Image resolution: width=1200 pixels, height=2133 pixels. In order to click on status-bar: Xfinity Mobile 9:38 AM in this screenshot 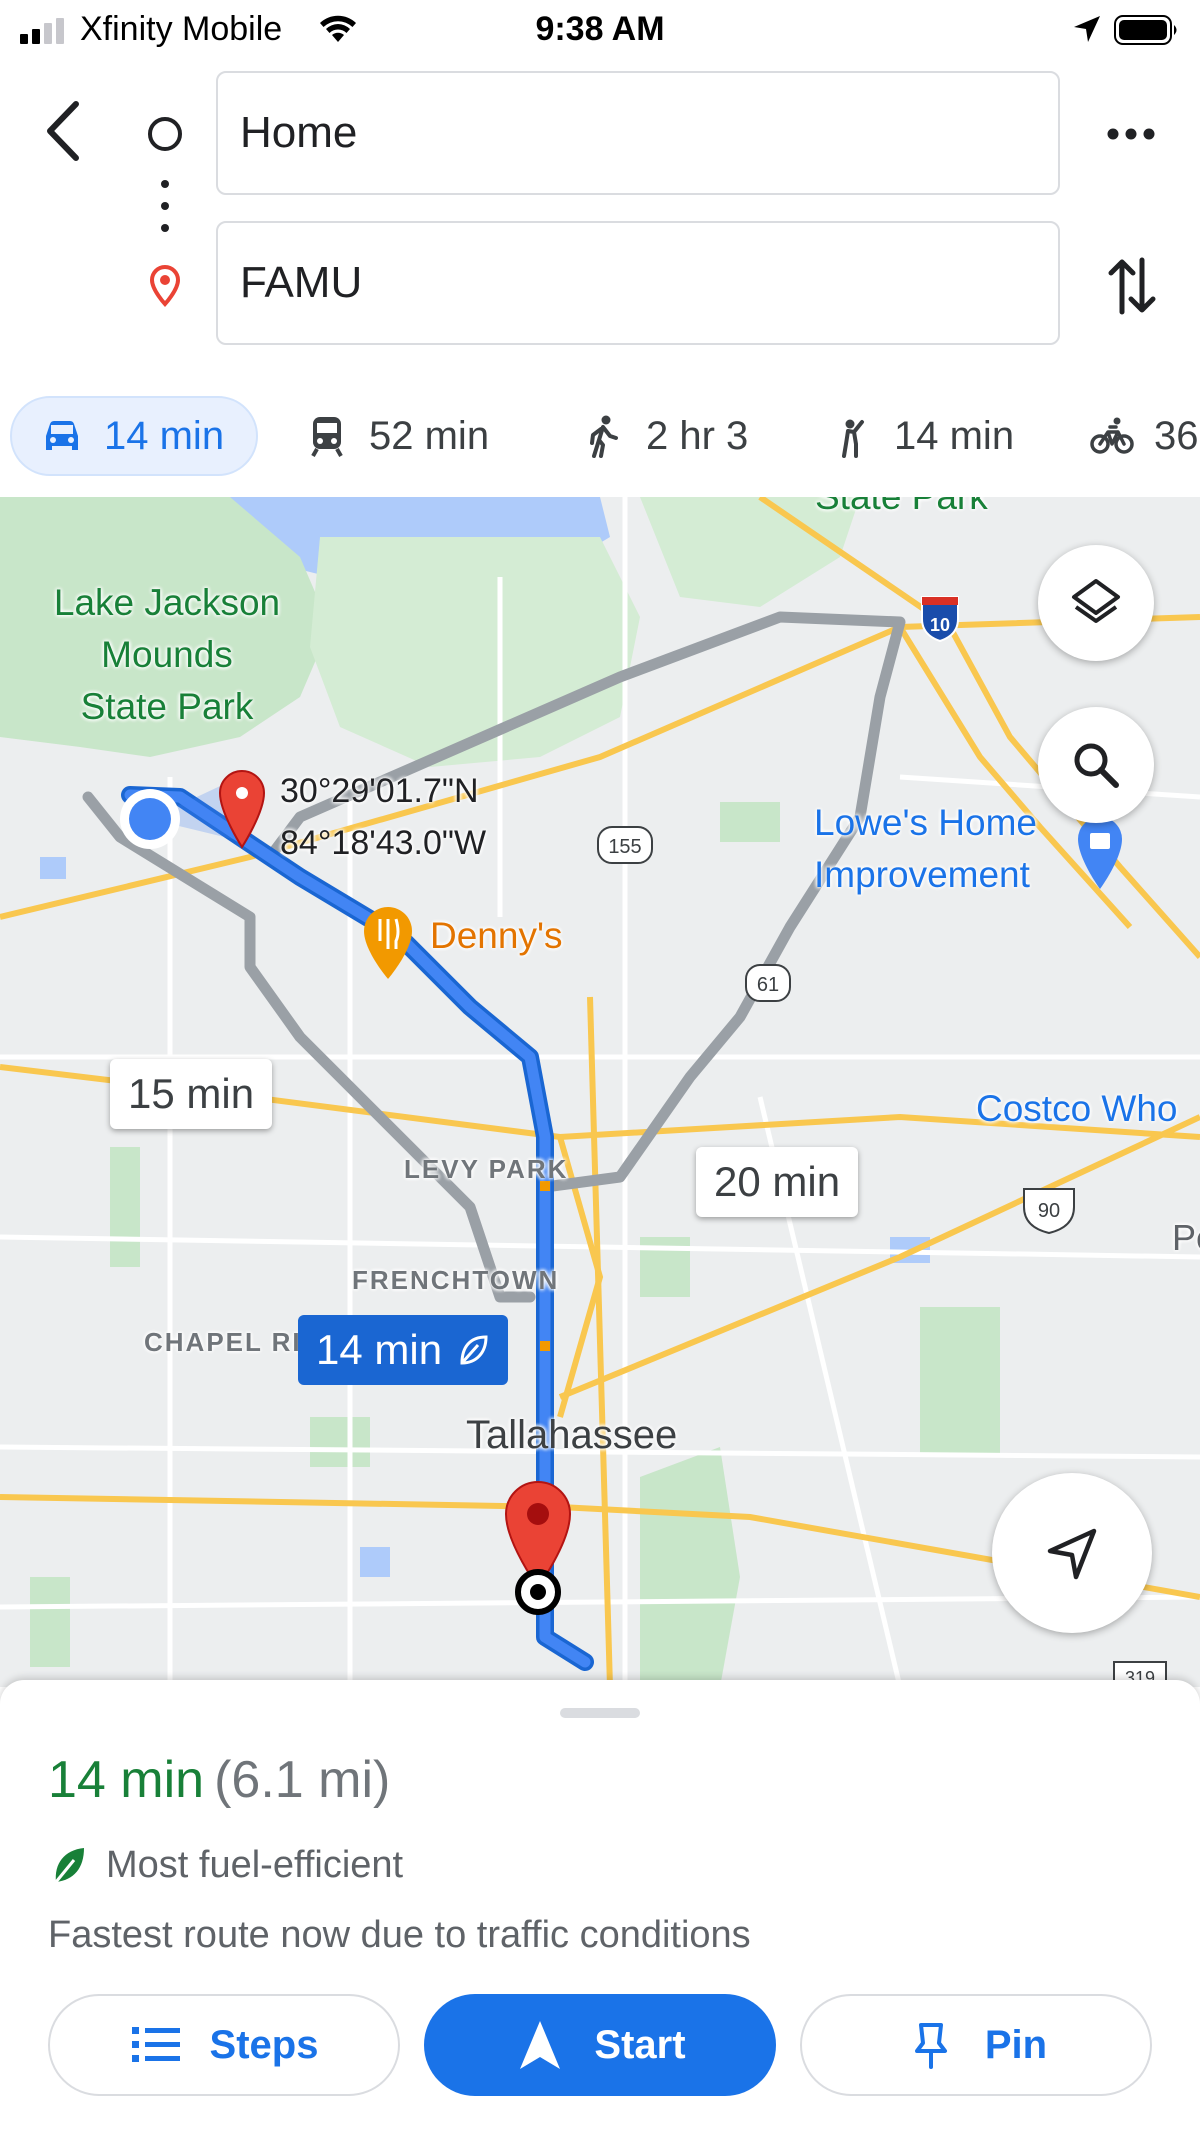, I will do `click(600, 30)`.